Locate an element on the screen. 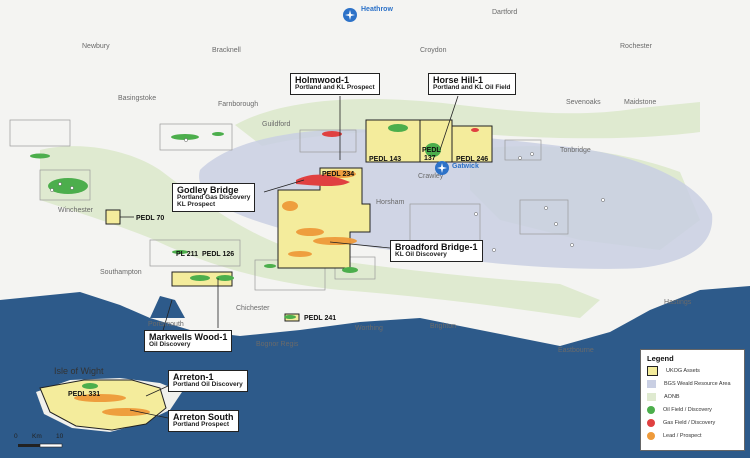 The height and width of the screenshot is (458, 750). place-hastings: Hastings is located at coordinates (678, 302).